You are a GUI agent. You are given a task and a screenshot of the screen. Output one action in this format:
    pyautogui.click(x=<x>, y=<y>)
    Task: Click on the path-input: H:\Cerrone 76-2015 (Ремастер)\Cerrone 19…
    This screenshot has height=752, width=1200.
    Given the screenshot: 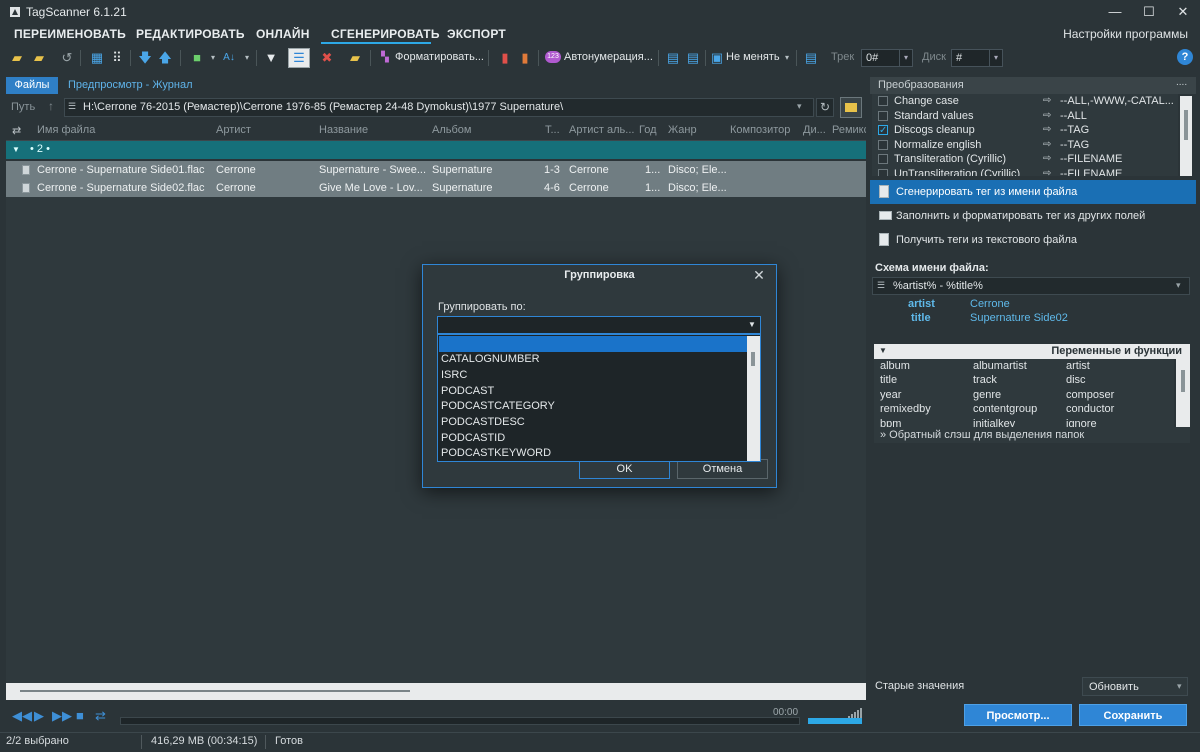 What is the action you would take?
    pyautogui.click(x=439, y=107)
    